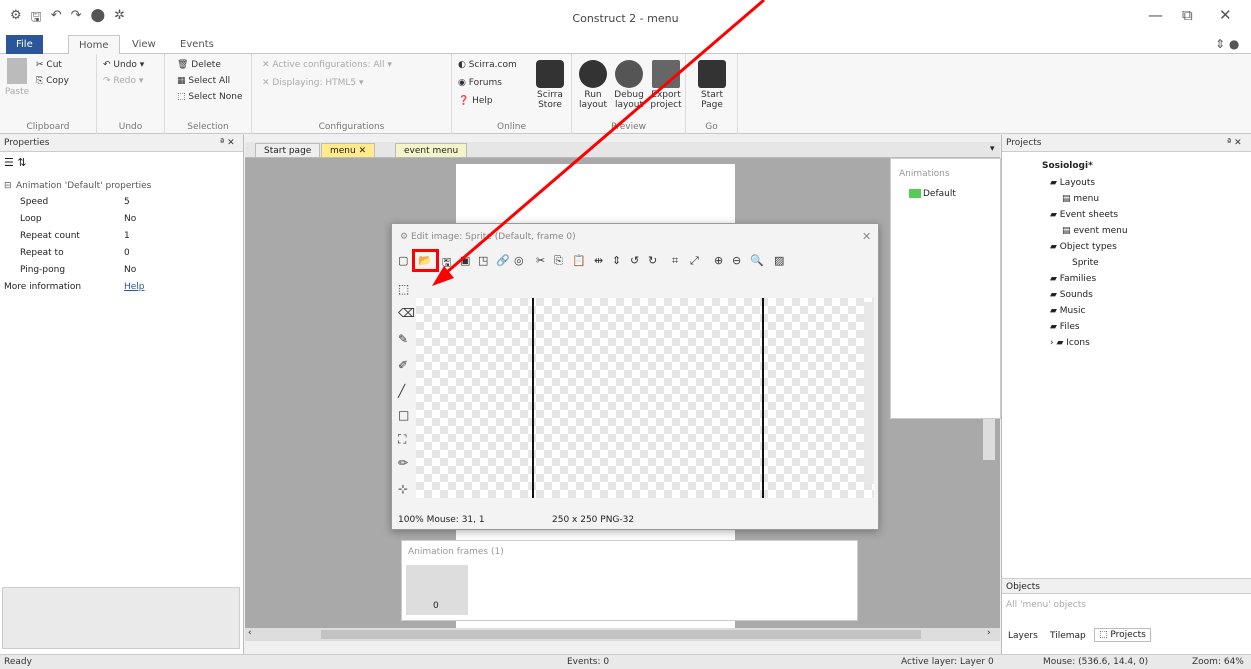 Image resolution: width=1251 pixels, height=669 pixels. I want to click on tree-sounds: ▰ Sounds, so click(1071, 295).